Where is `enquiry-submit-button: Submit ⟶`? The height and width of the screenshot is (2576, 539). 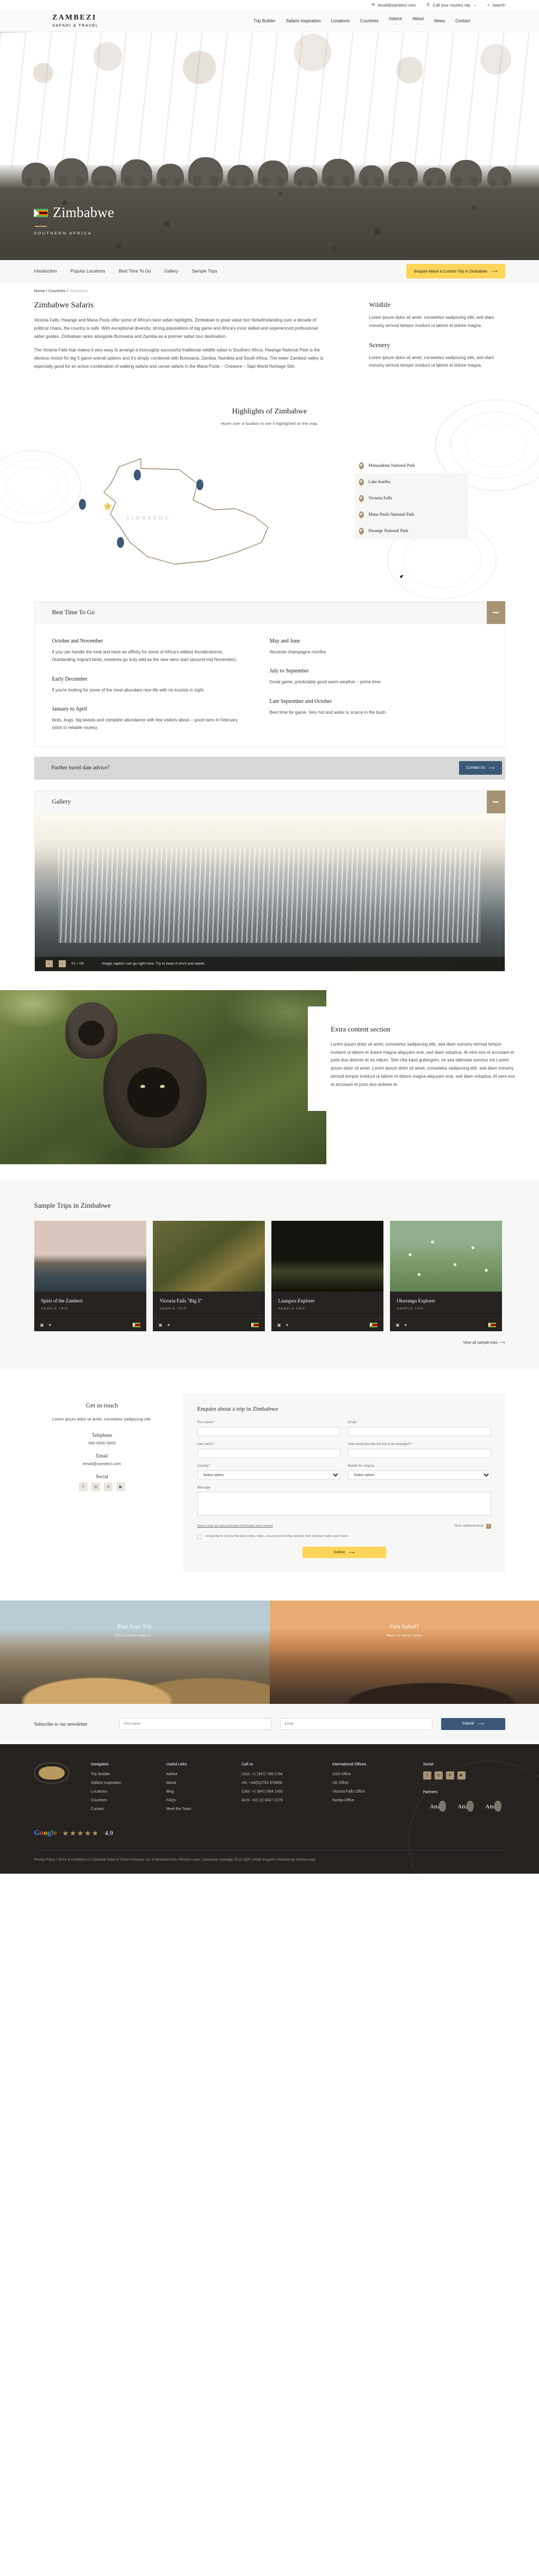
enquiry-submit-button: Submit ⟶ is located at coordinates (344, 1552).